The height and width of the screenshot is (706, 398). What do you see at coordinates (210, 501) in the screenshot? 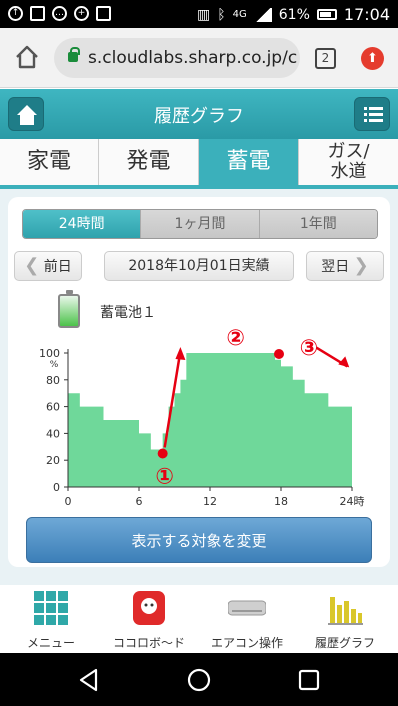
I see `x-tick-label: 12` at bounding box center [210, 501].